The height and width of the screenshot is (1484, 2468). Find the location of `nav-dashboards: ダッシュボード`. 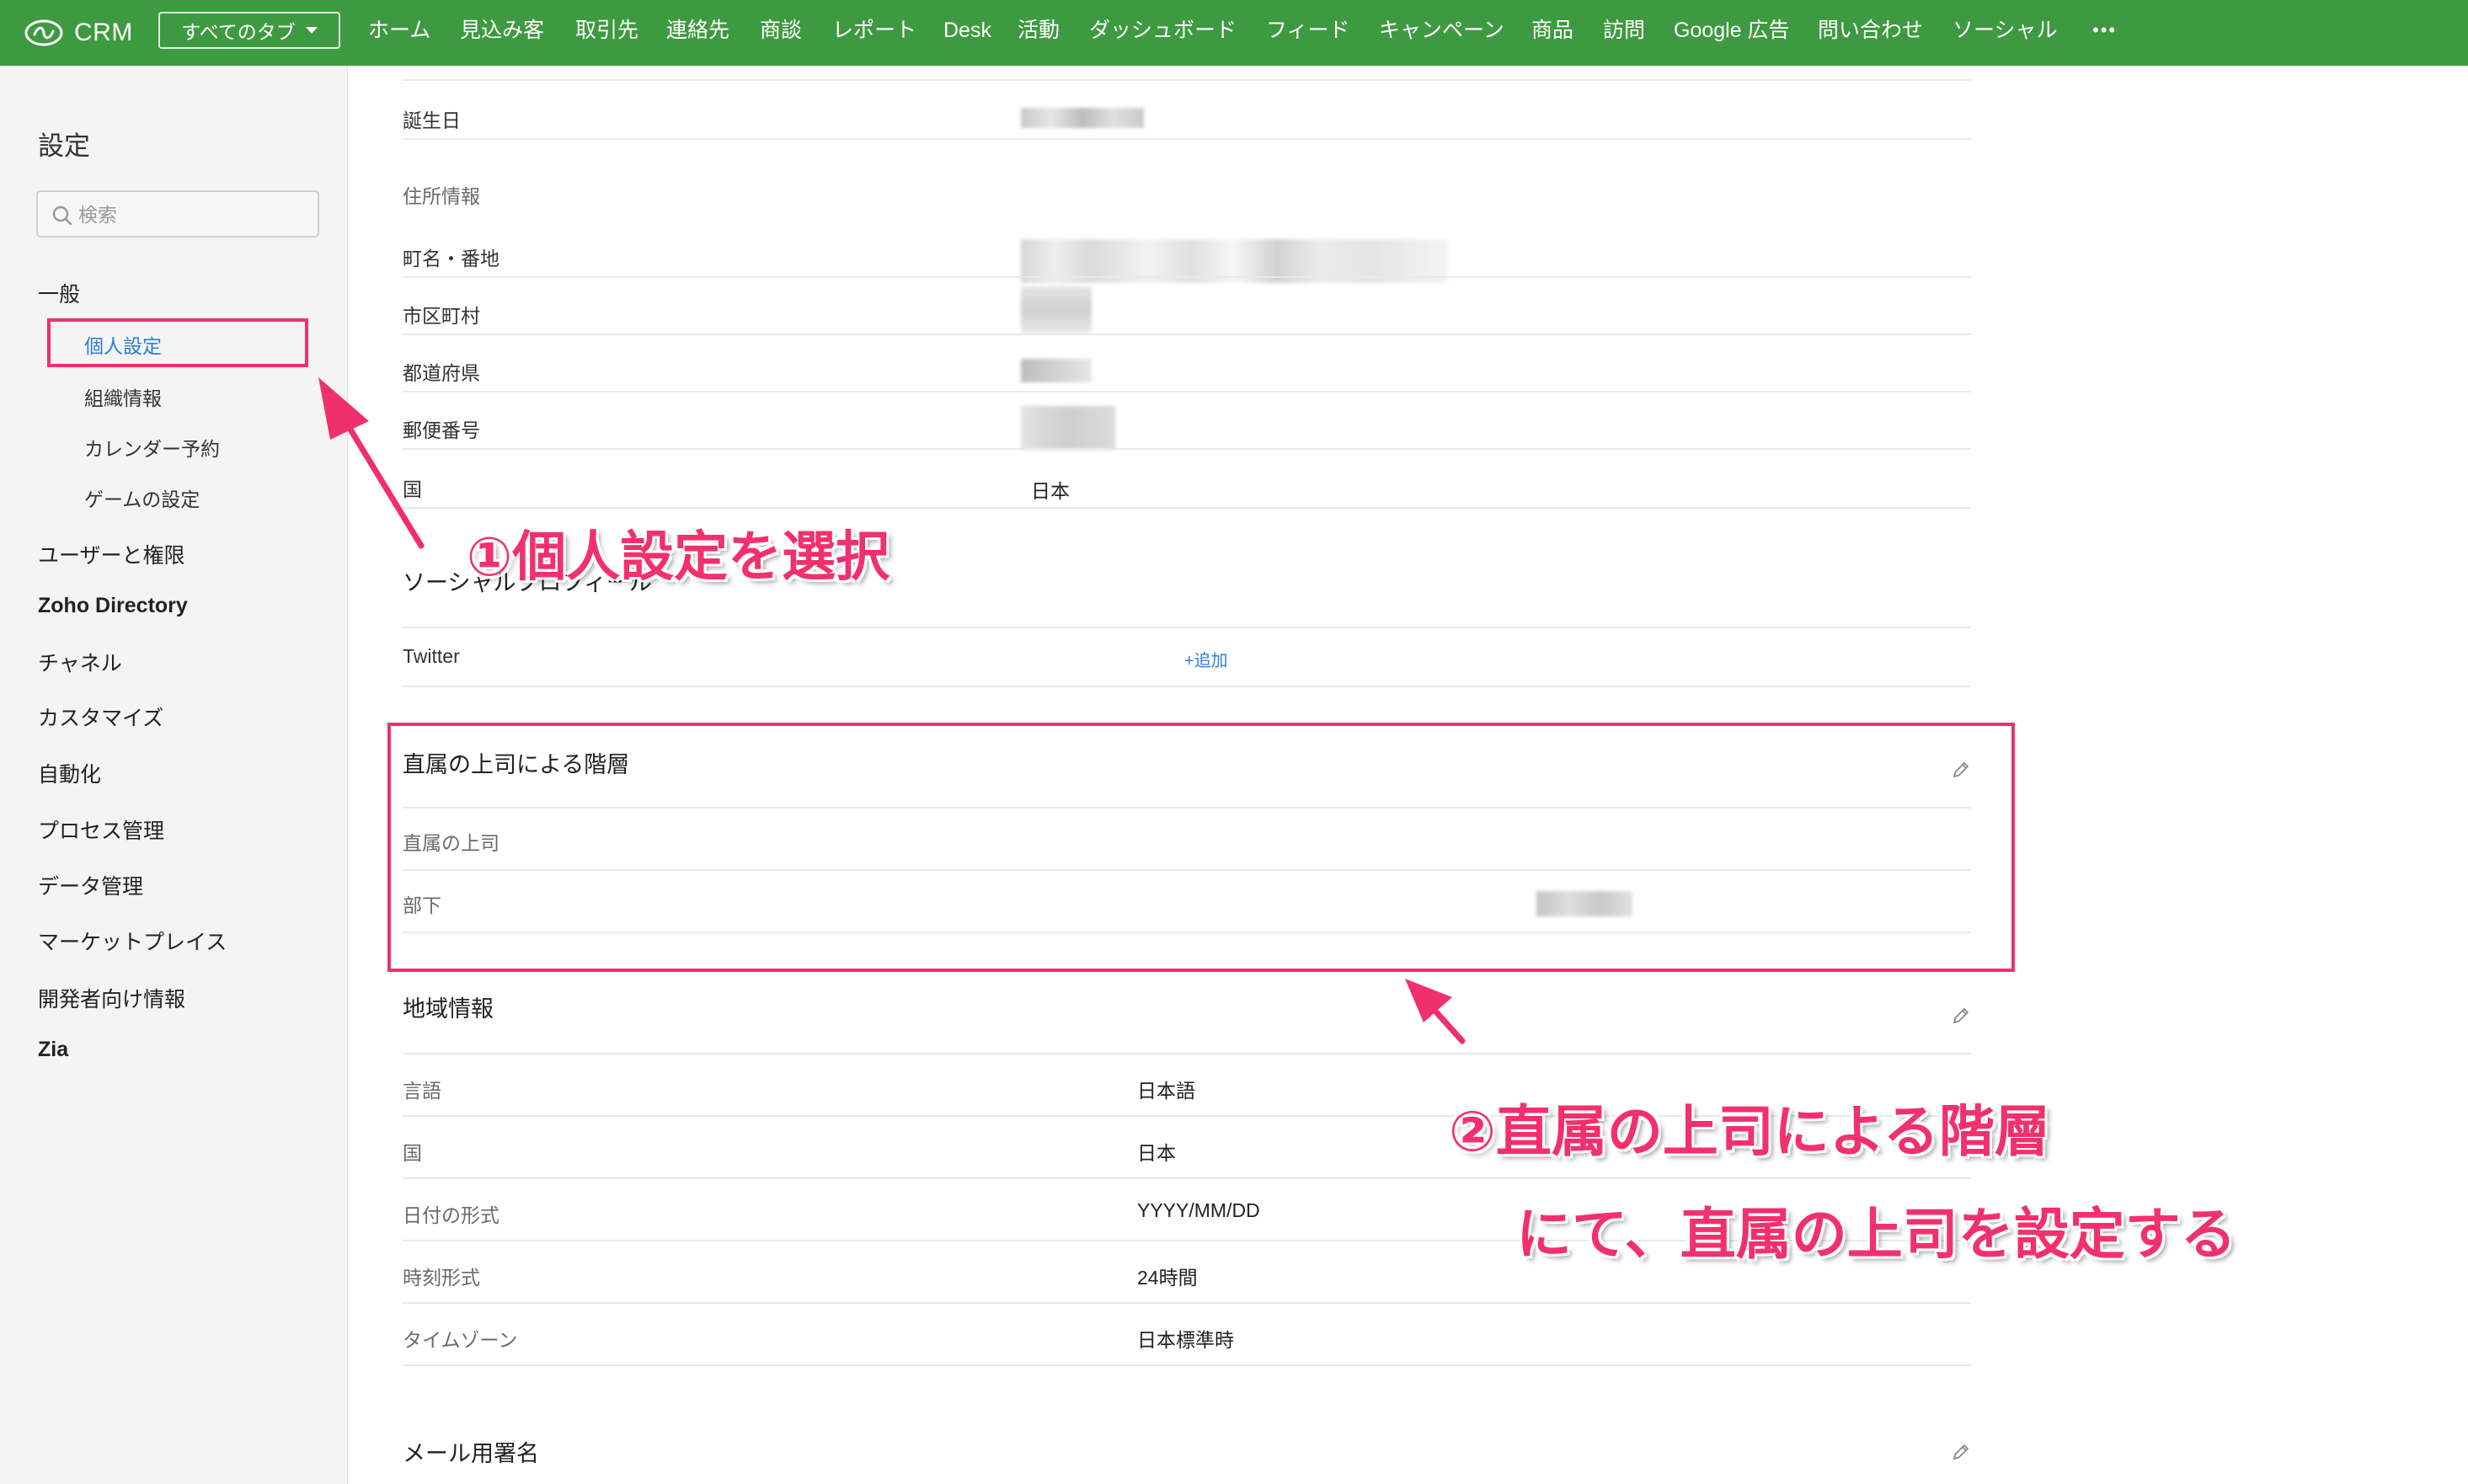

nav-dashboards: ダッシュボード is located at coordinates (1163, 33).